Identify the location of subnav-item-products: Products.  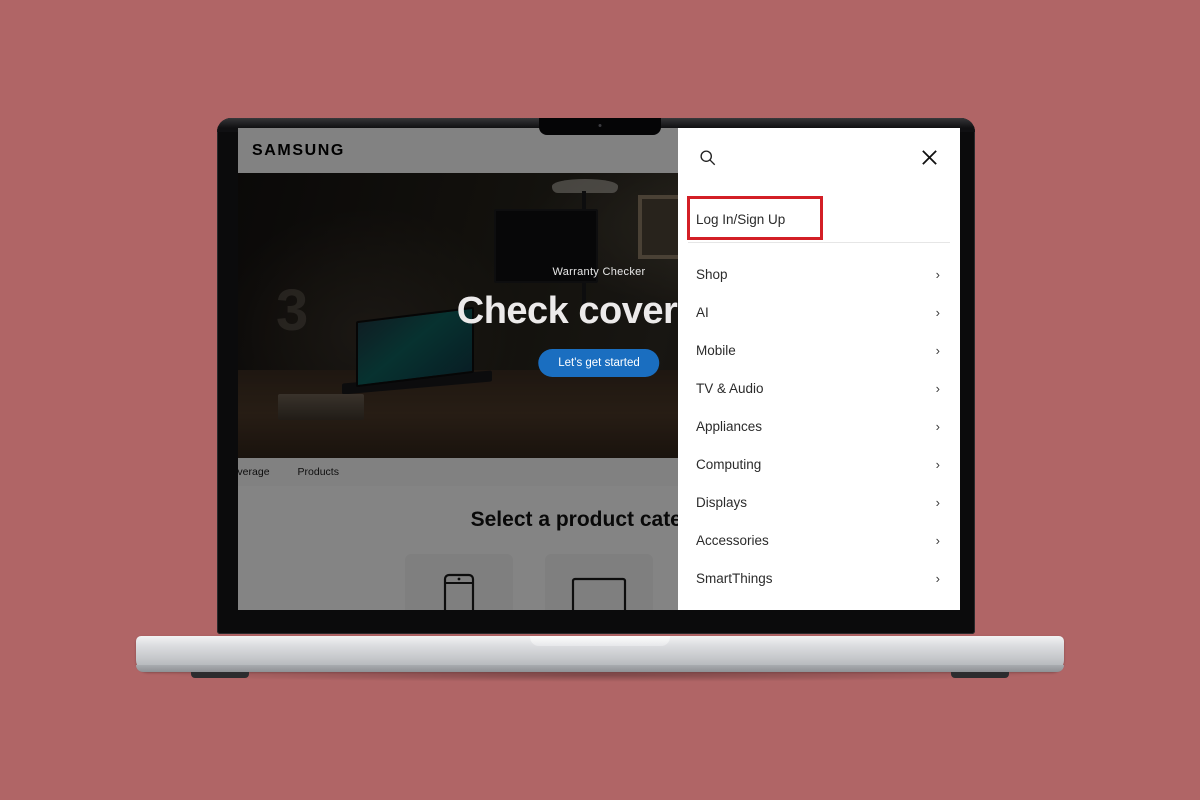
(318, 472).